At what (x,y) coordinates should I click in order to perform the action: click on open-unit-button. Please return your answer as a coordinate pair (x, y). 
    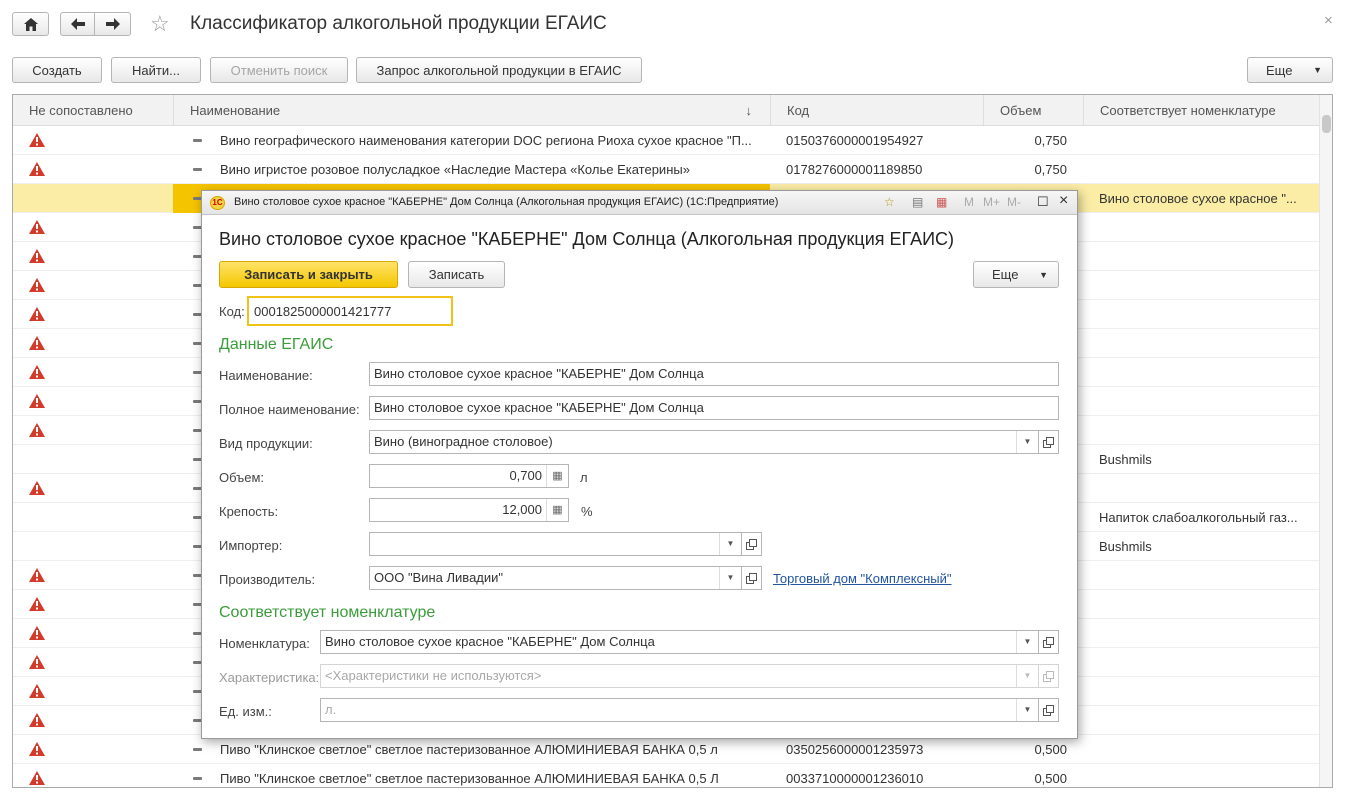
    Looking at the image, I should click on (1049, 710).